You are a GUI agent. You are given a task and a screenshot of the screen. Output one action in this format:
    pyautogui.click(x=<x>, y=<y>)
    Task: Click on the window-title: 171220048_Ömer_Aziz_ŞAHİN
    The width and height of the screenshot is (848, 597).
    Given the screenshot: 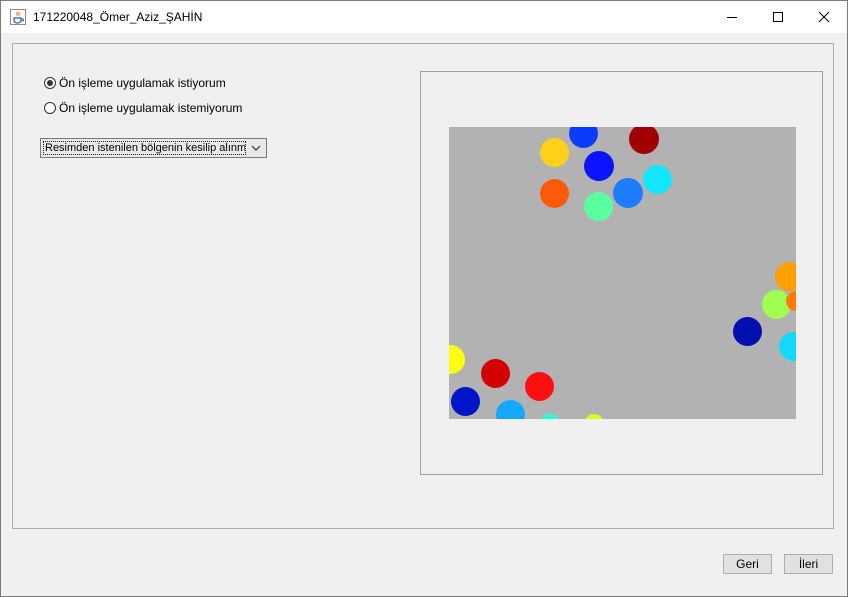 What is the action you would take?
    pyautogui.click(x=118, y=17)
    